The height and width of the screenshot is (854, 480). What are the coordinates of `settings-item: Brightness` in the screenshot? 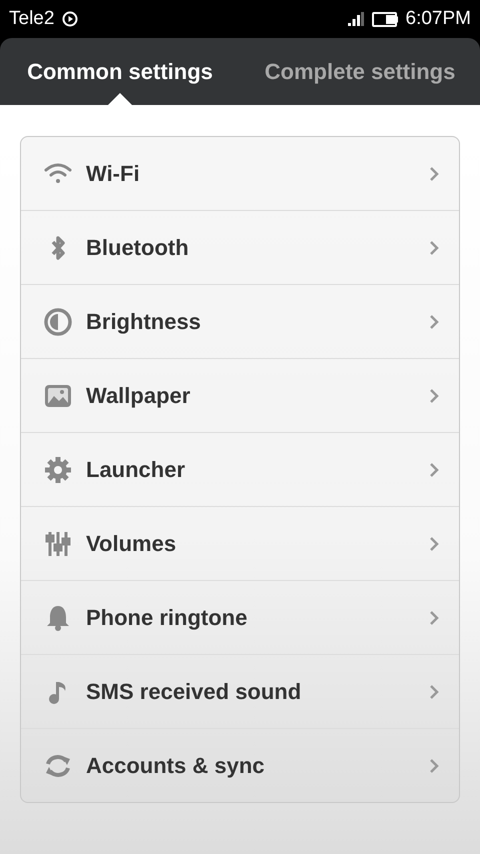 It's located at (240, 321).